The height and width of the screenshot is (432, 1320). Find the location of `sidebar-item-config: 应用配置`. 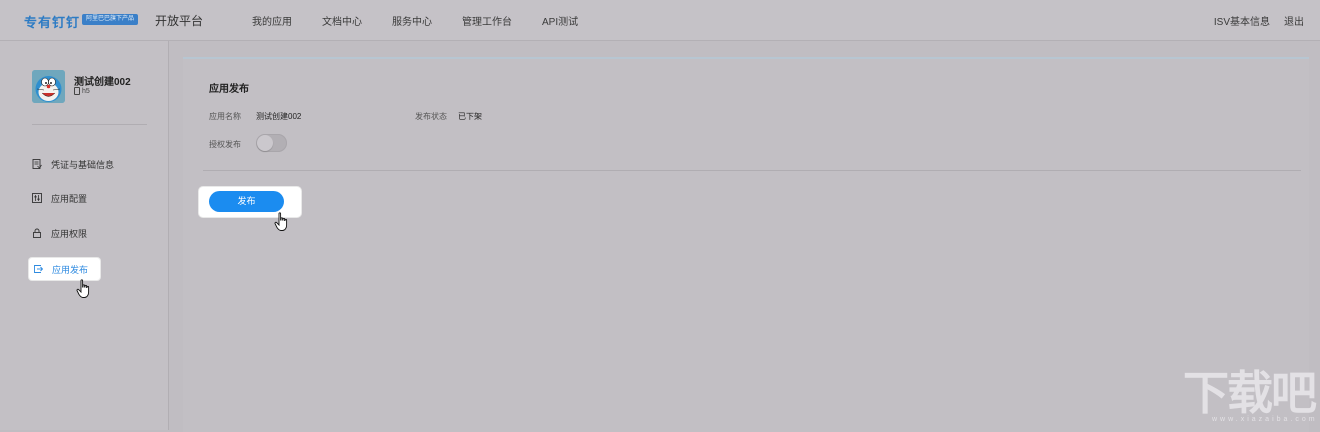

sidebar-item-config: 应用配置 is located at coordinates (59, 198).